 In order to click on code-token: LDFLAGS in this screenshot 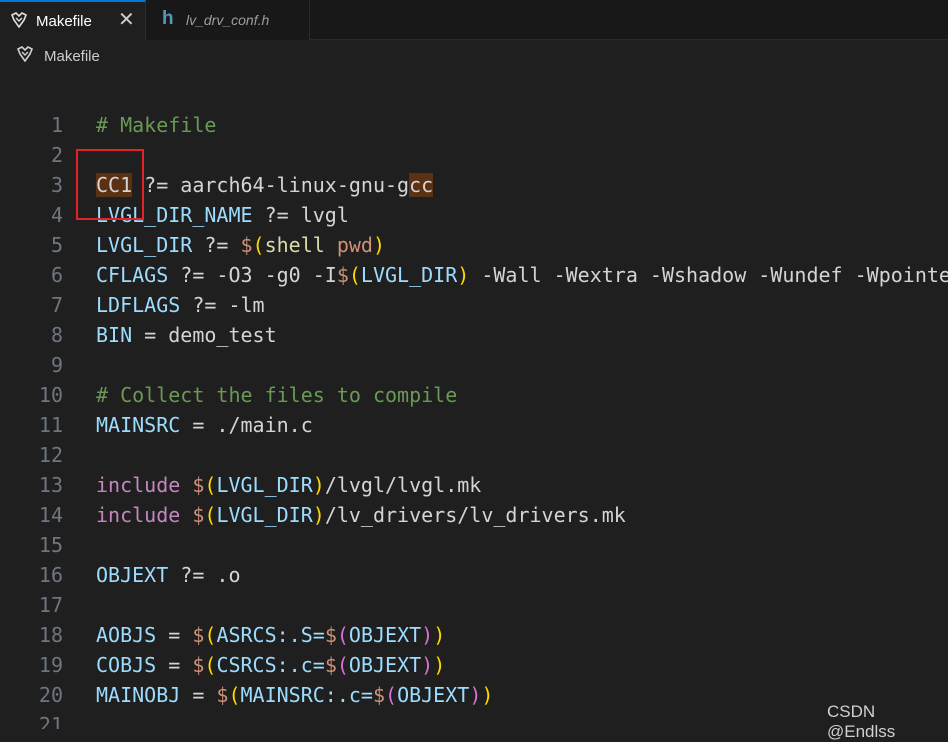, I will do `click(138, 305)`.